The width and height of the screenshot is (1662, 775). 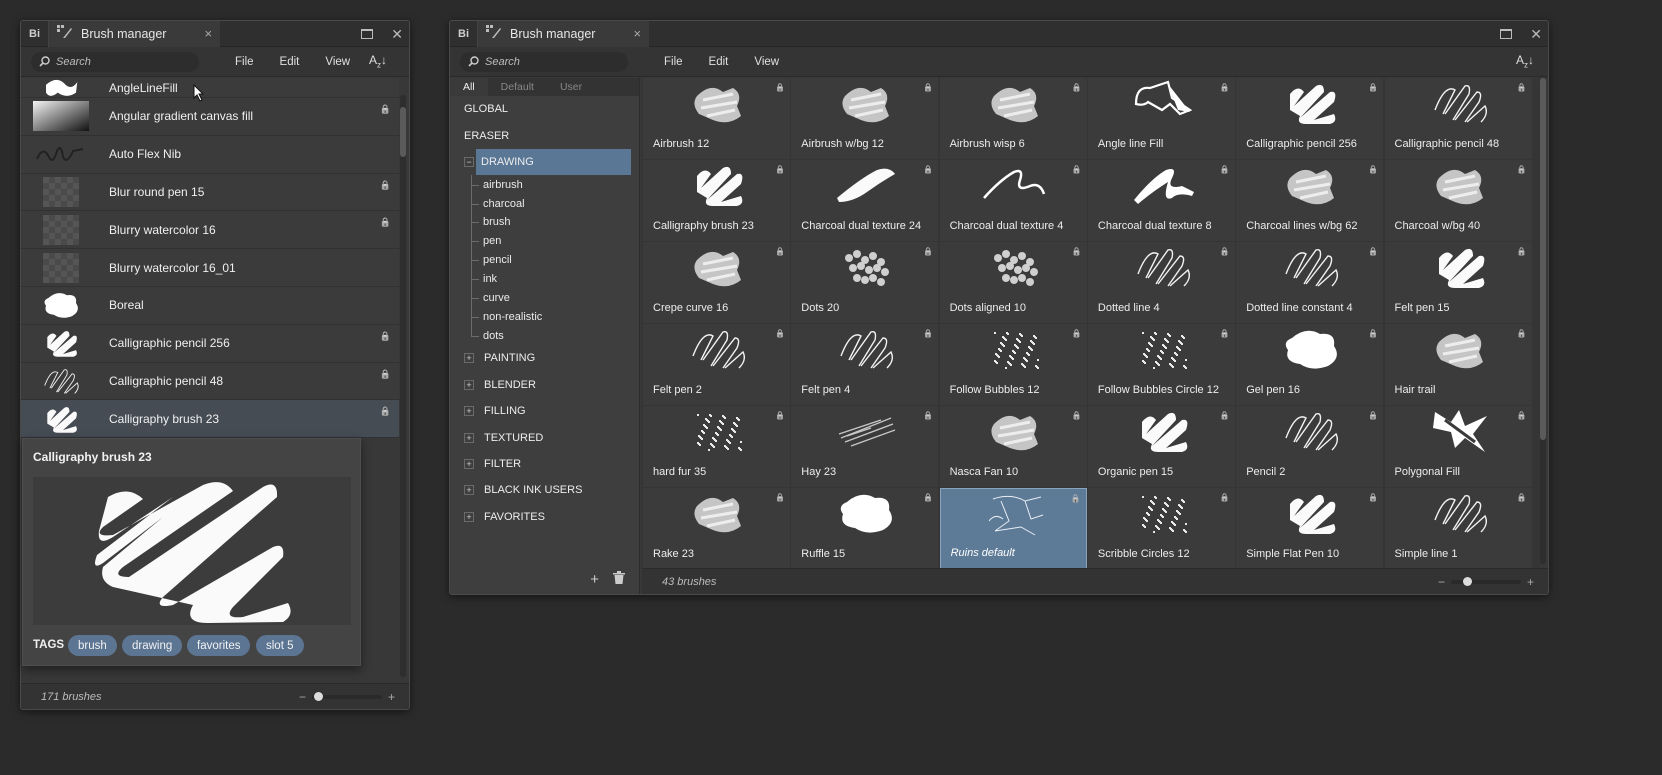 What do you see at coordinates (716, 118) in the screenshot?
I see `brush-tile: 🔒 Airbrush 12` at bounding box center [716, 118].